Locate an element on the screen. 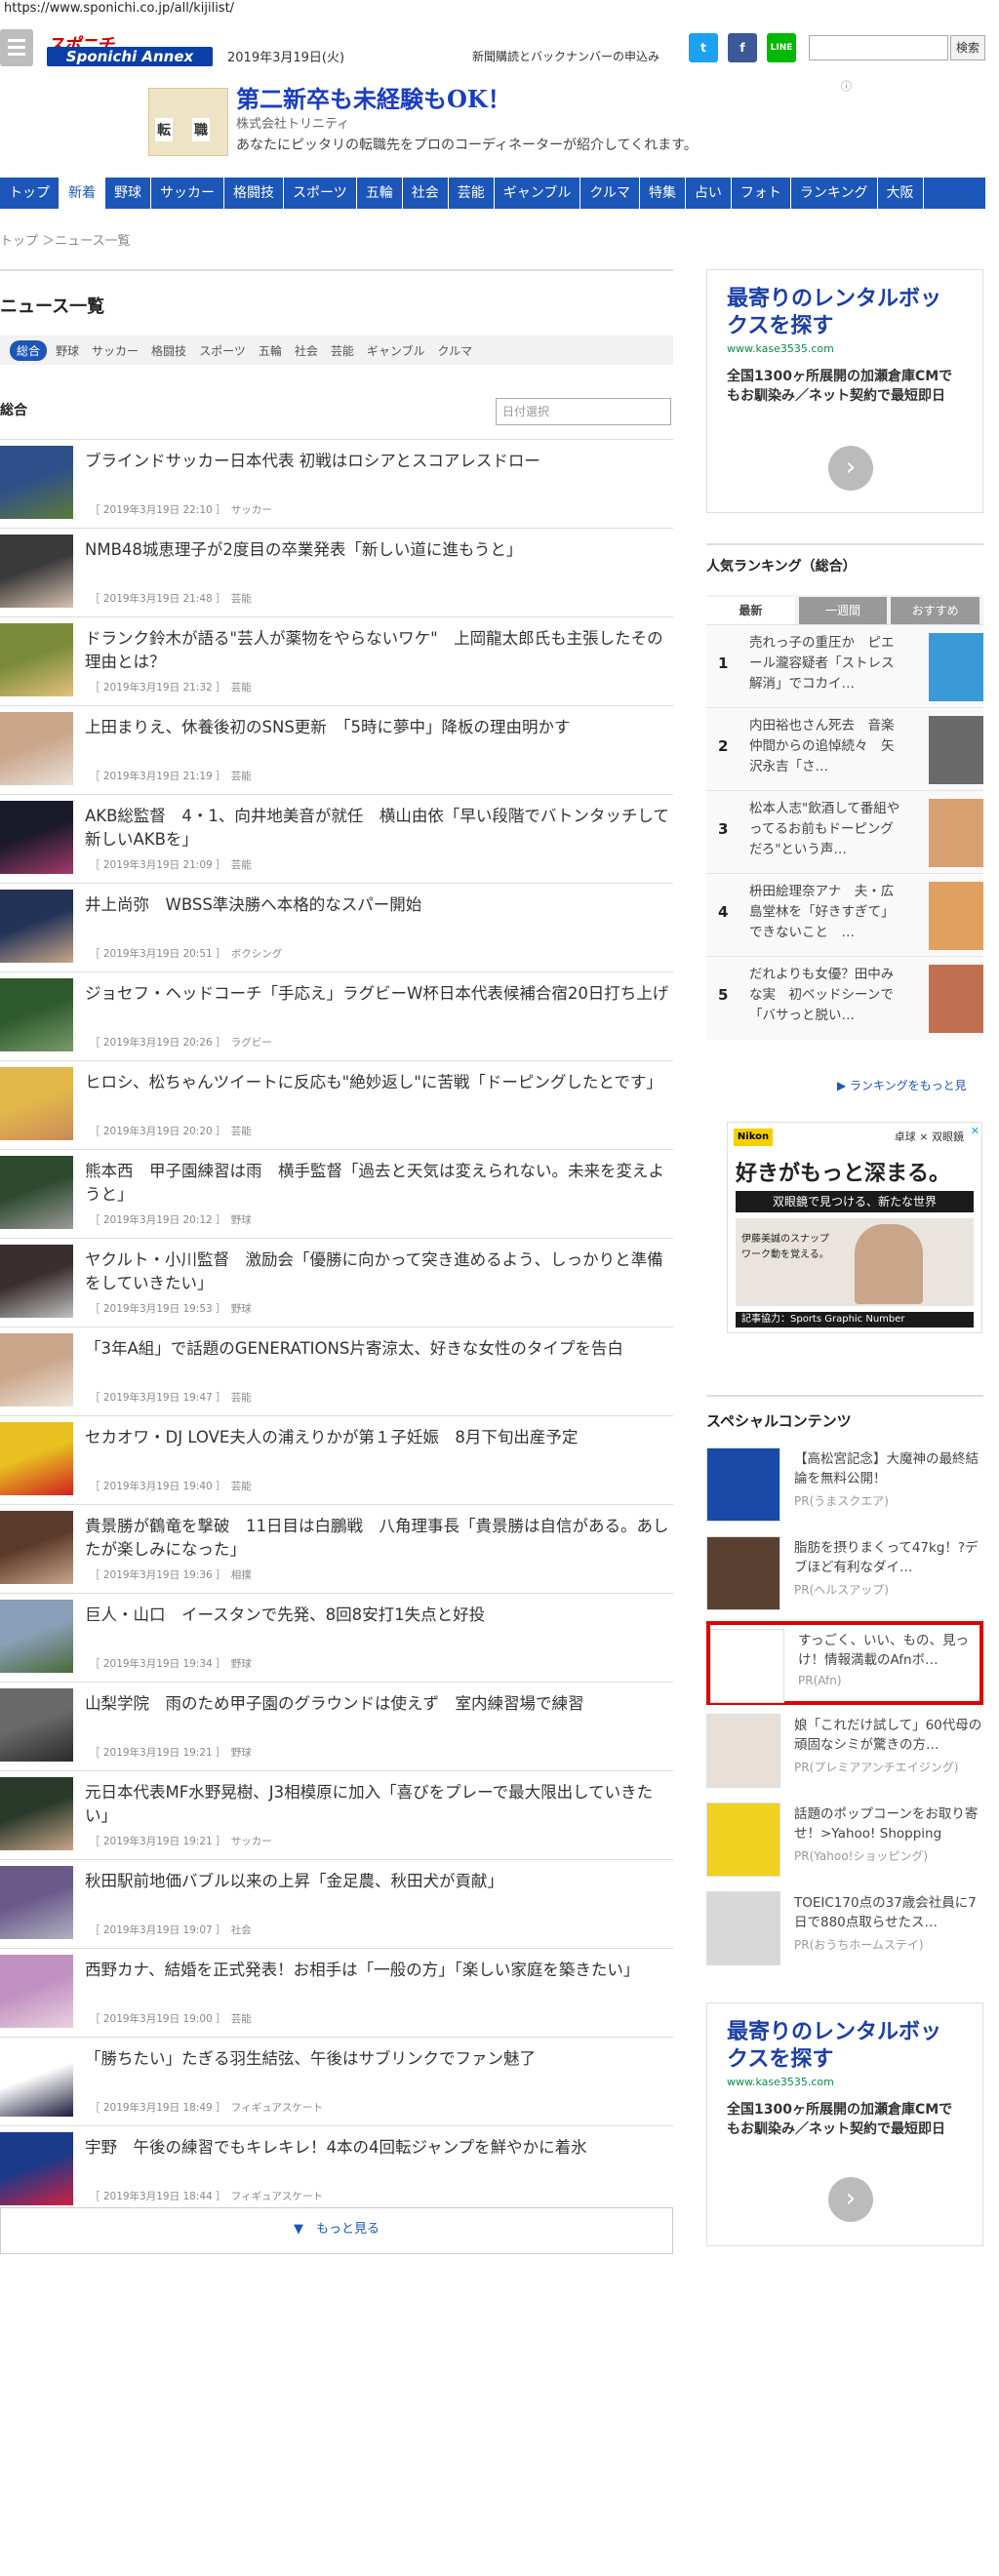  tab-recommended: おすすめ is located at coordinates (935, 610).